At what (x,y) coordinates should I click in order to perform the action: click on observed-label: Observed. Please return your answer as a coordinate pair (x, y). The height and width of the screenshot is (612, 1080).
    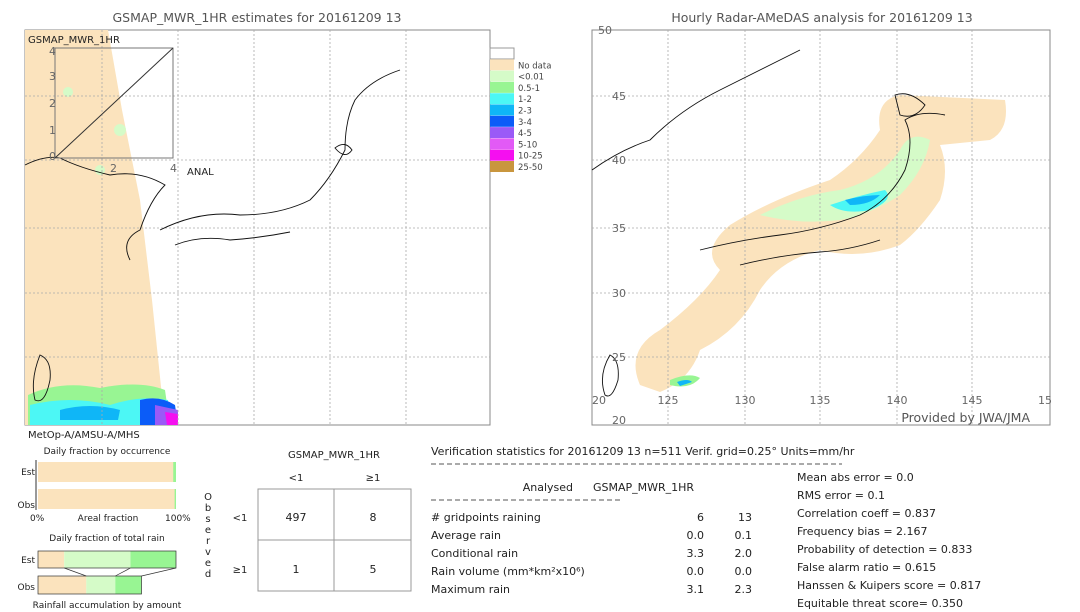
    Looking at the image, I should click on (208, 536).